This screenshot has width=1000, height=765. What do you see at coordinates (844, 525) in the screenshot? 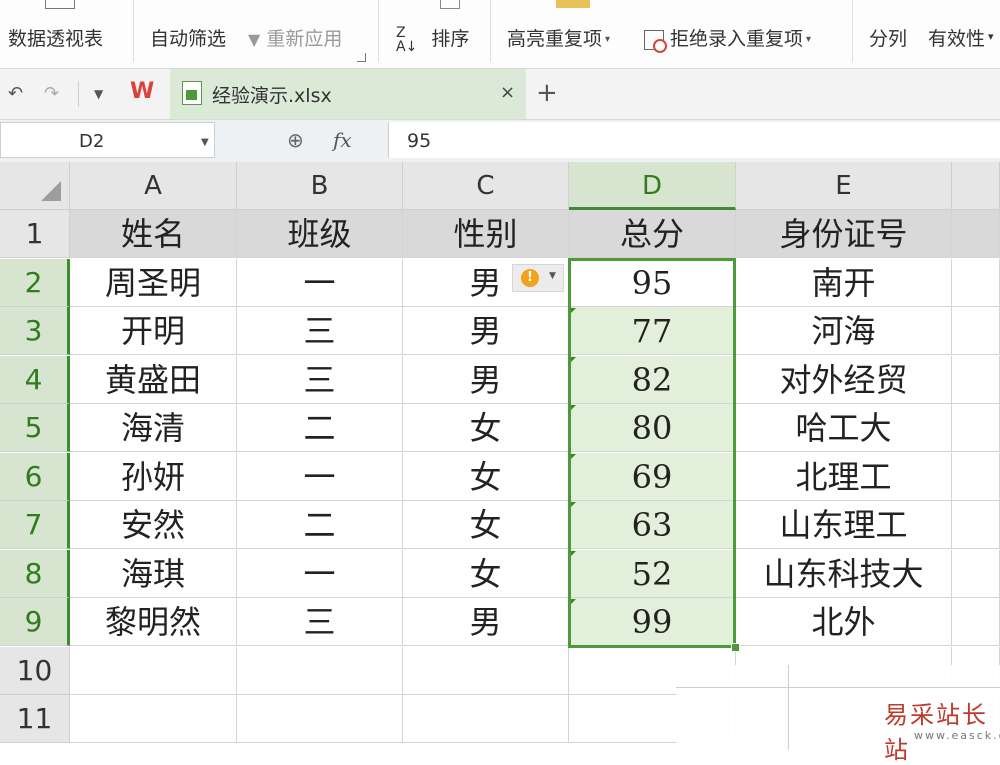
I see `cell-e7: 山东理工` at bounding box center [844, 525].